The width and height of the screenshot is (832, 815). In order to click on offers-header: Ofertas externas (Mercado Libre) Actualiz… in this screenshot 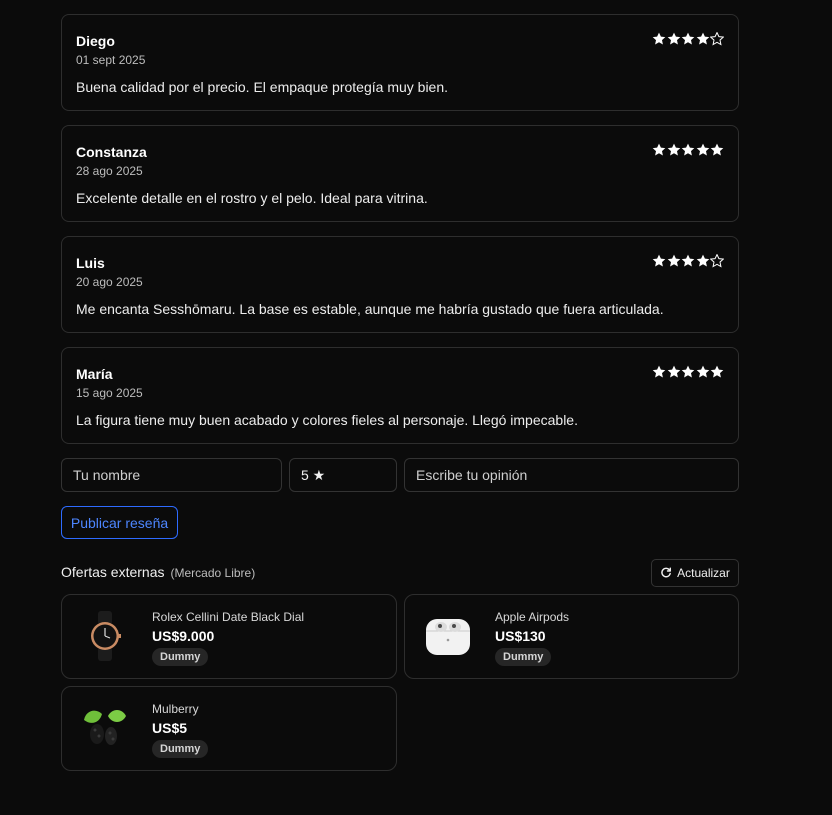, I will do `click(400, 573)`.